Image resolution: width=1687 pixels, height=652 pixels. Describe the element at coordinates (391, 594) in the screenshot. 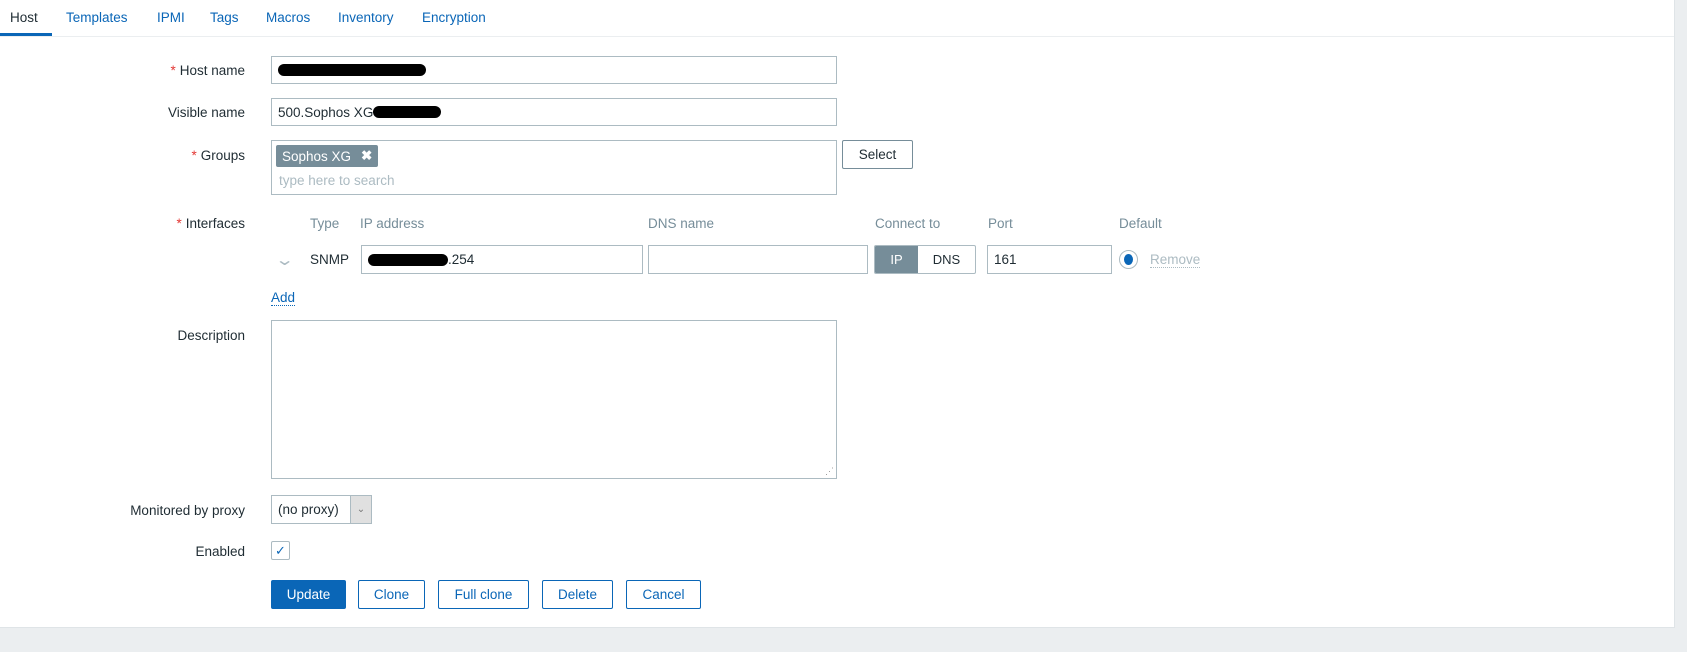

I see `clone-button: Clone` at that location.